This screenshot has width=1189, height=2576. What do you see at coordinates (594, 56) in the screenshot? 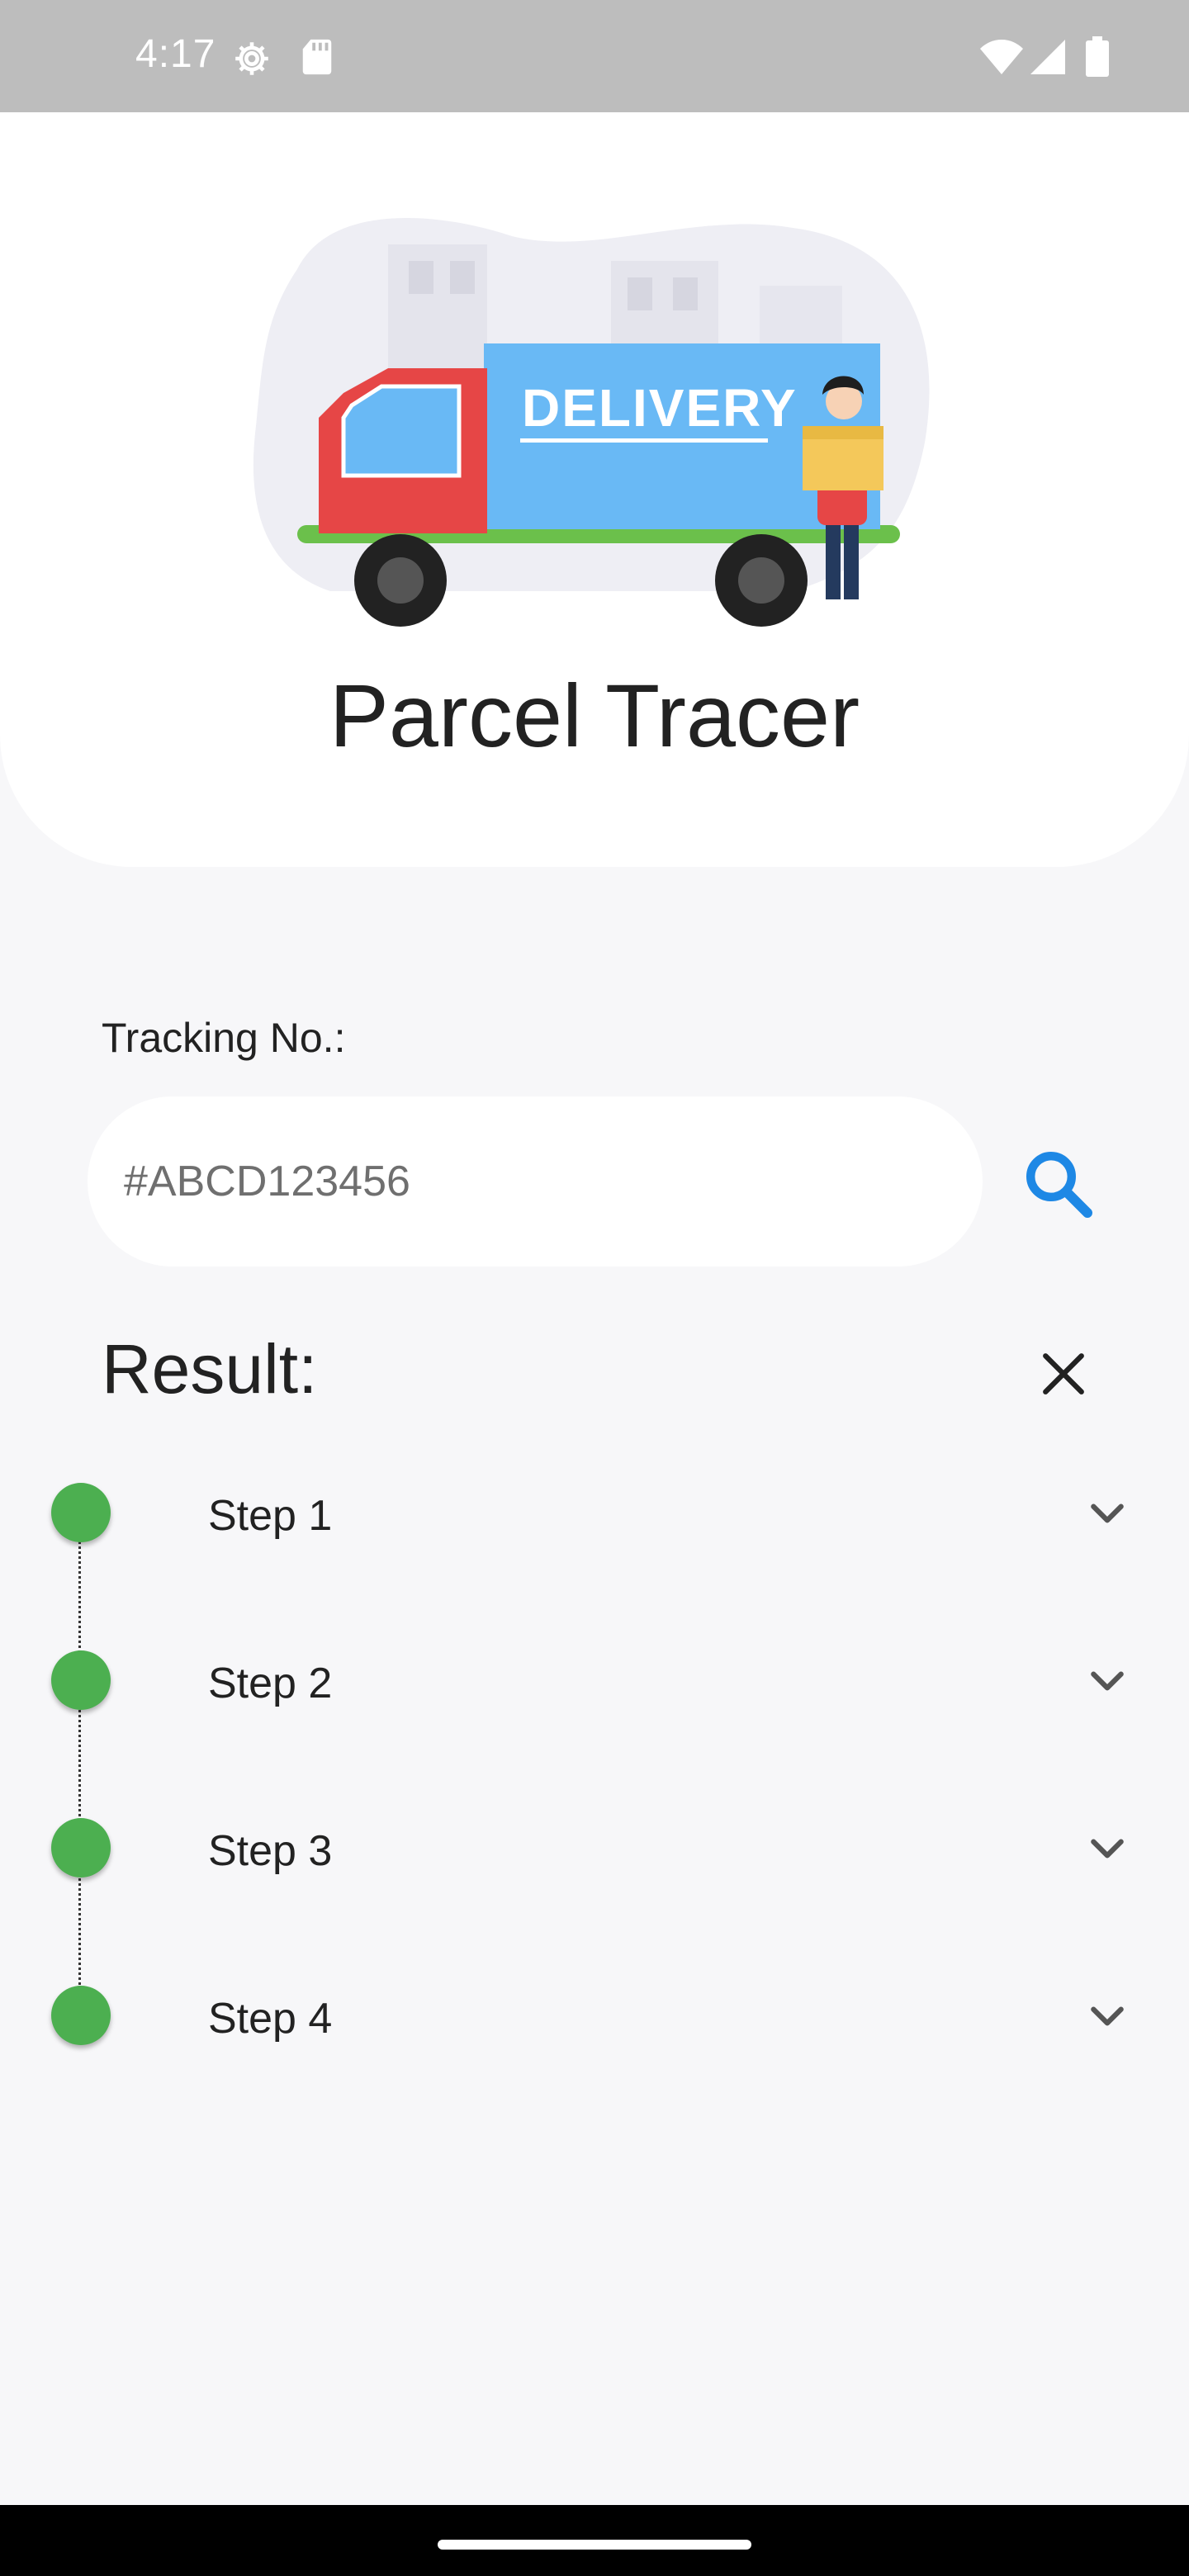
I see `status-bar: 4:17` at bounding box center [594, 56].